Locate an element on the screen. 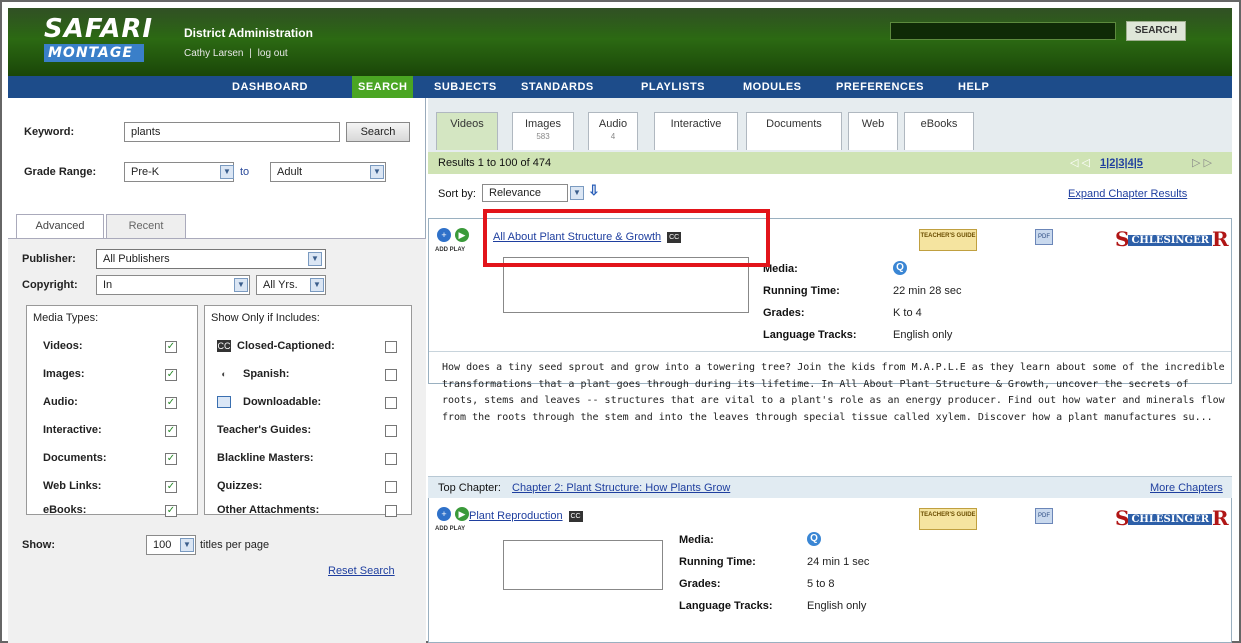 This screenshot has width=1241, height=643. tab-audio: Audio 4 is located at coordinates (613, 131).